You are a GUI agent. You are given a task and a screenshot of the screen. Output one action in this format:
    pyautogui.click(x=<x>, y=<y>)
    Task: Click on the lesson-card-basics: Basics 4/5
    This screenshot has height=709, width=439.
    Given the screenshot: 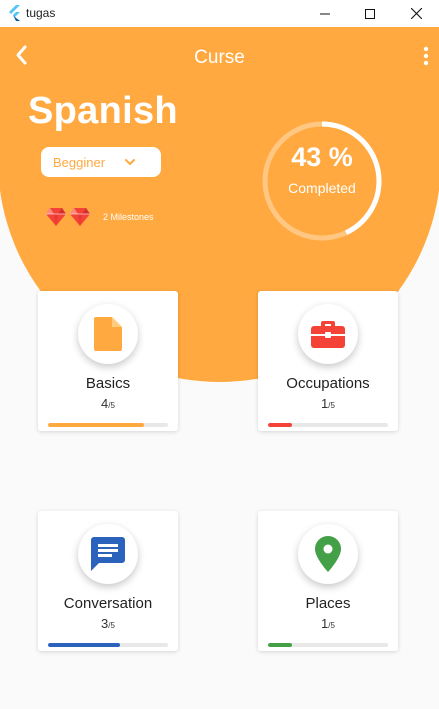 What is the action you would take?
    pyautogui.click(x=108, y=361)
    